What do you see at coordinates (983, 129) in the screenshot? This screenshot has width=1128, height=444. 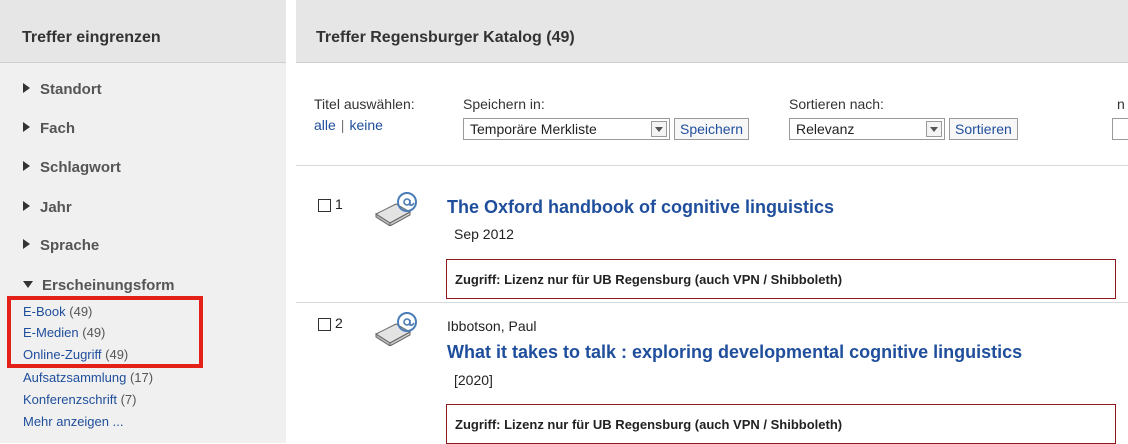 I see `sort-button: Sortieren` at bounding box center [983, 129].